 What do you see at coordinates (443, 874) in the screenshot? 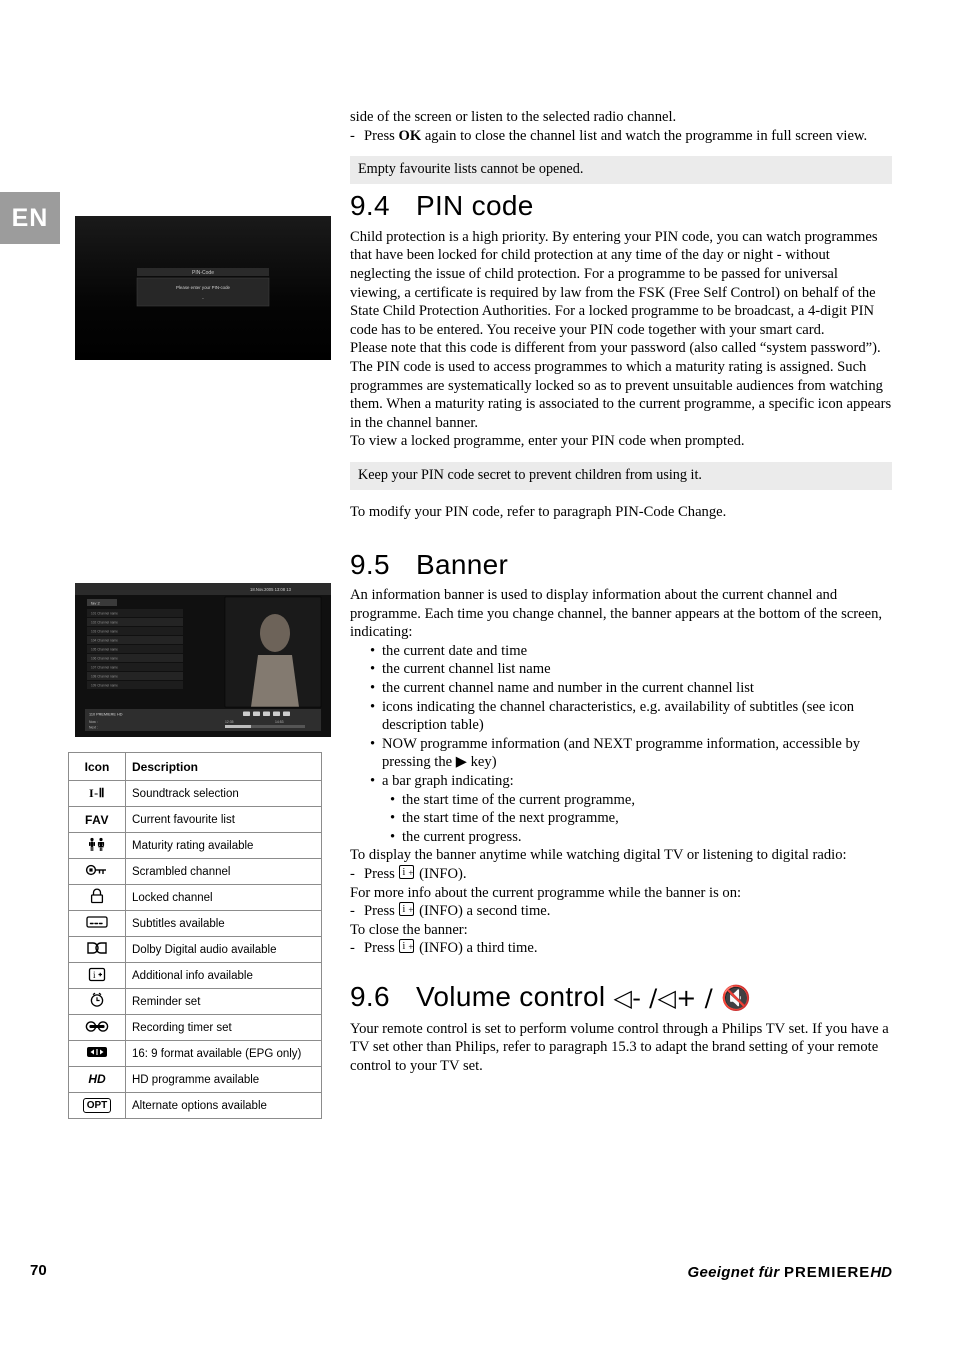
I see `press-suffix: (INFO).` at bounding box center [443, 874].